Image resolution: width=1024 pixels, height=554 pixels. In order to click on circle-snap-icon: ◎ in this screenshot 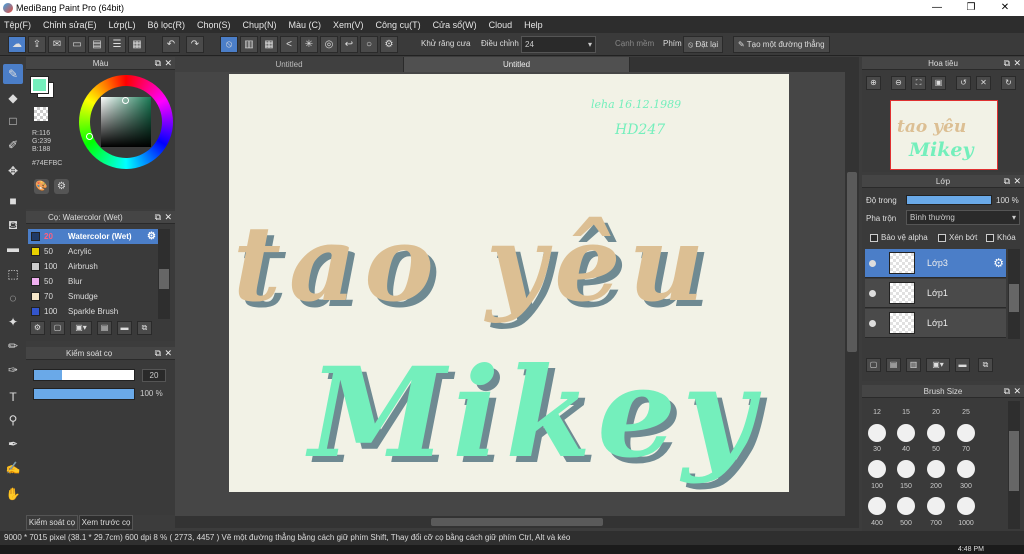, I will do `click(329, 44)`.